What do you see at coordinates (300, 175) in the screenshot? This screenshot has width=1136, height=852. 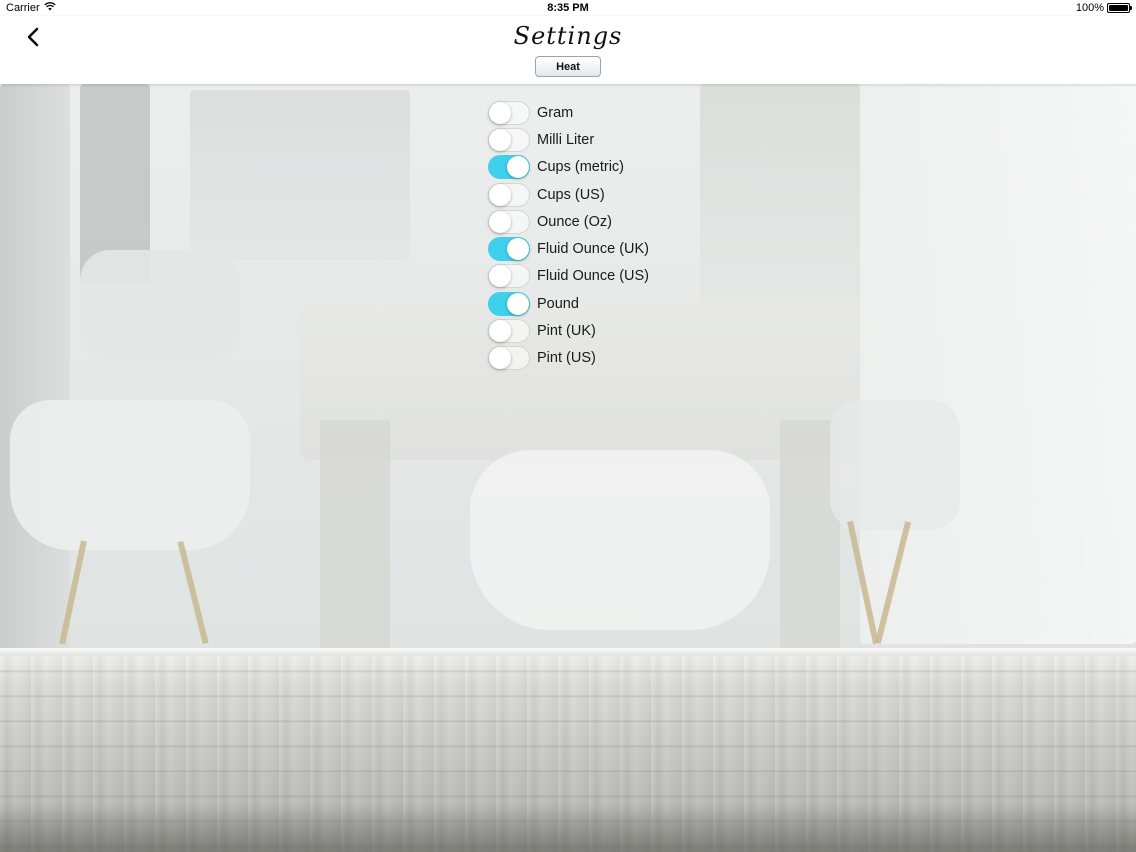 I see `background-shelf` at bounding box center [300, 175].